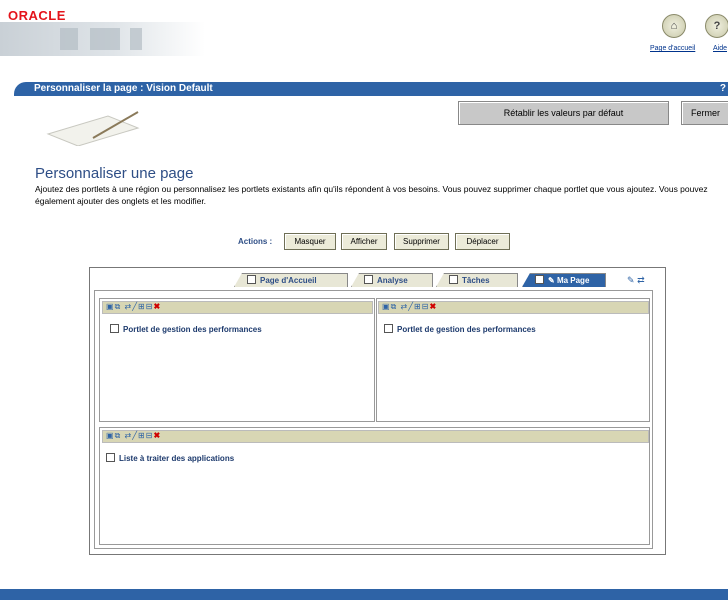  Describe the element at coordinates (102, 39) in the screenshot. I see `header-banner-image` at that location.